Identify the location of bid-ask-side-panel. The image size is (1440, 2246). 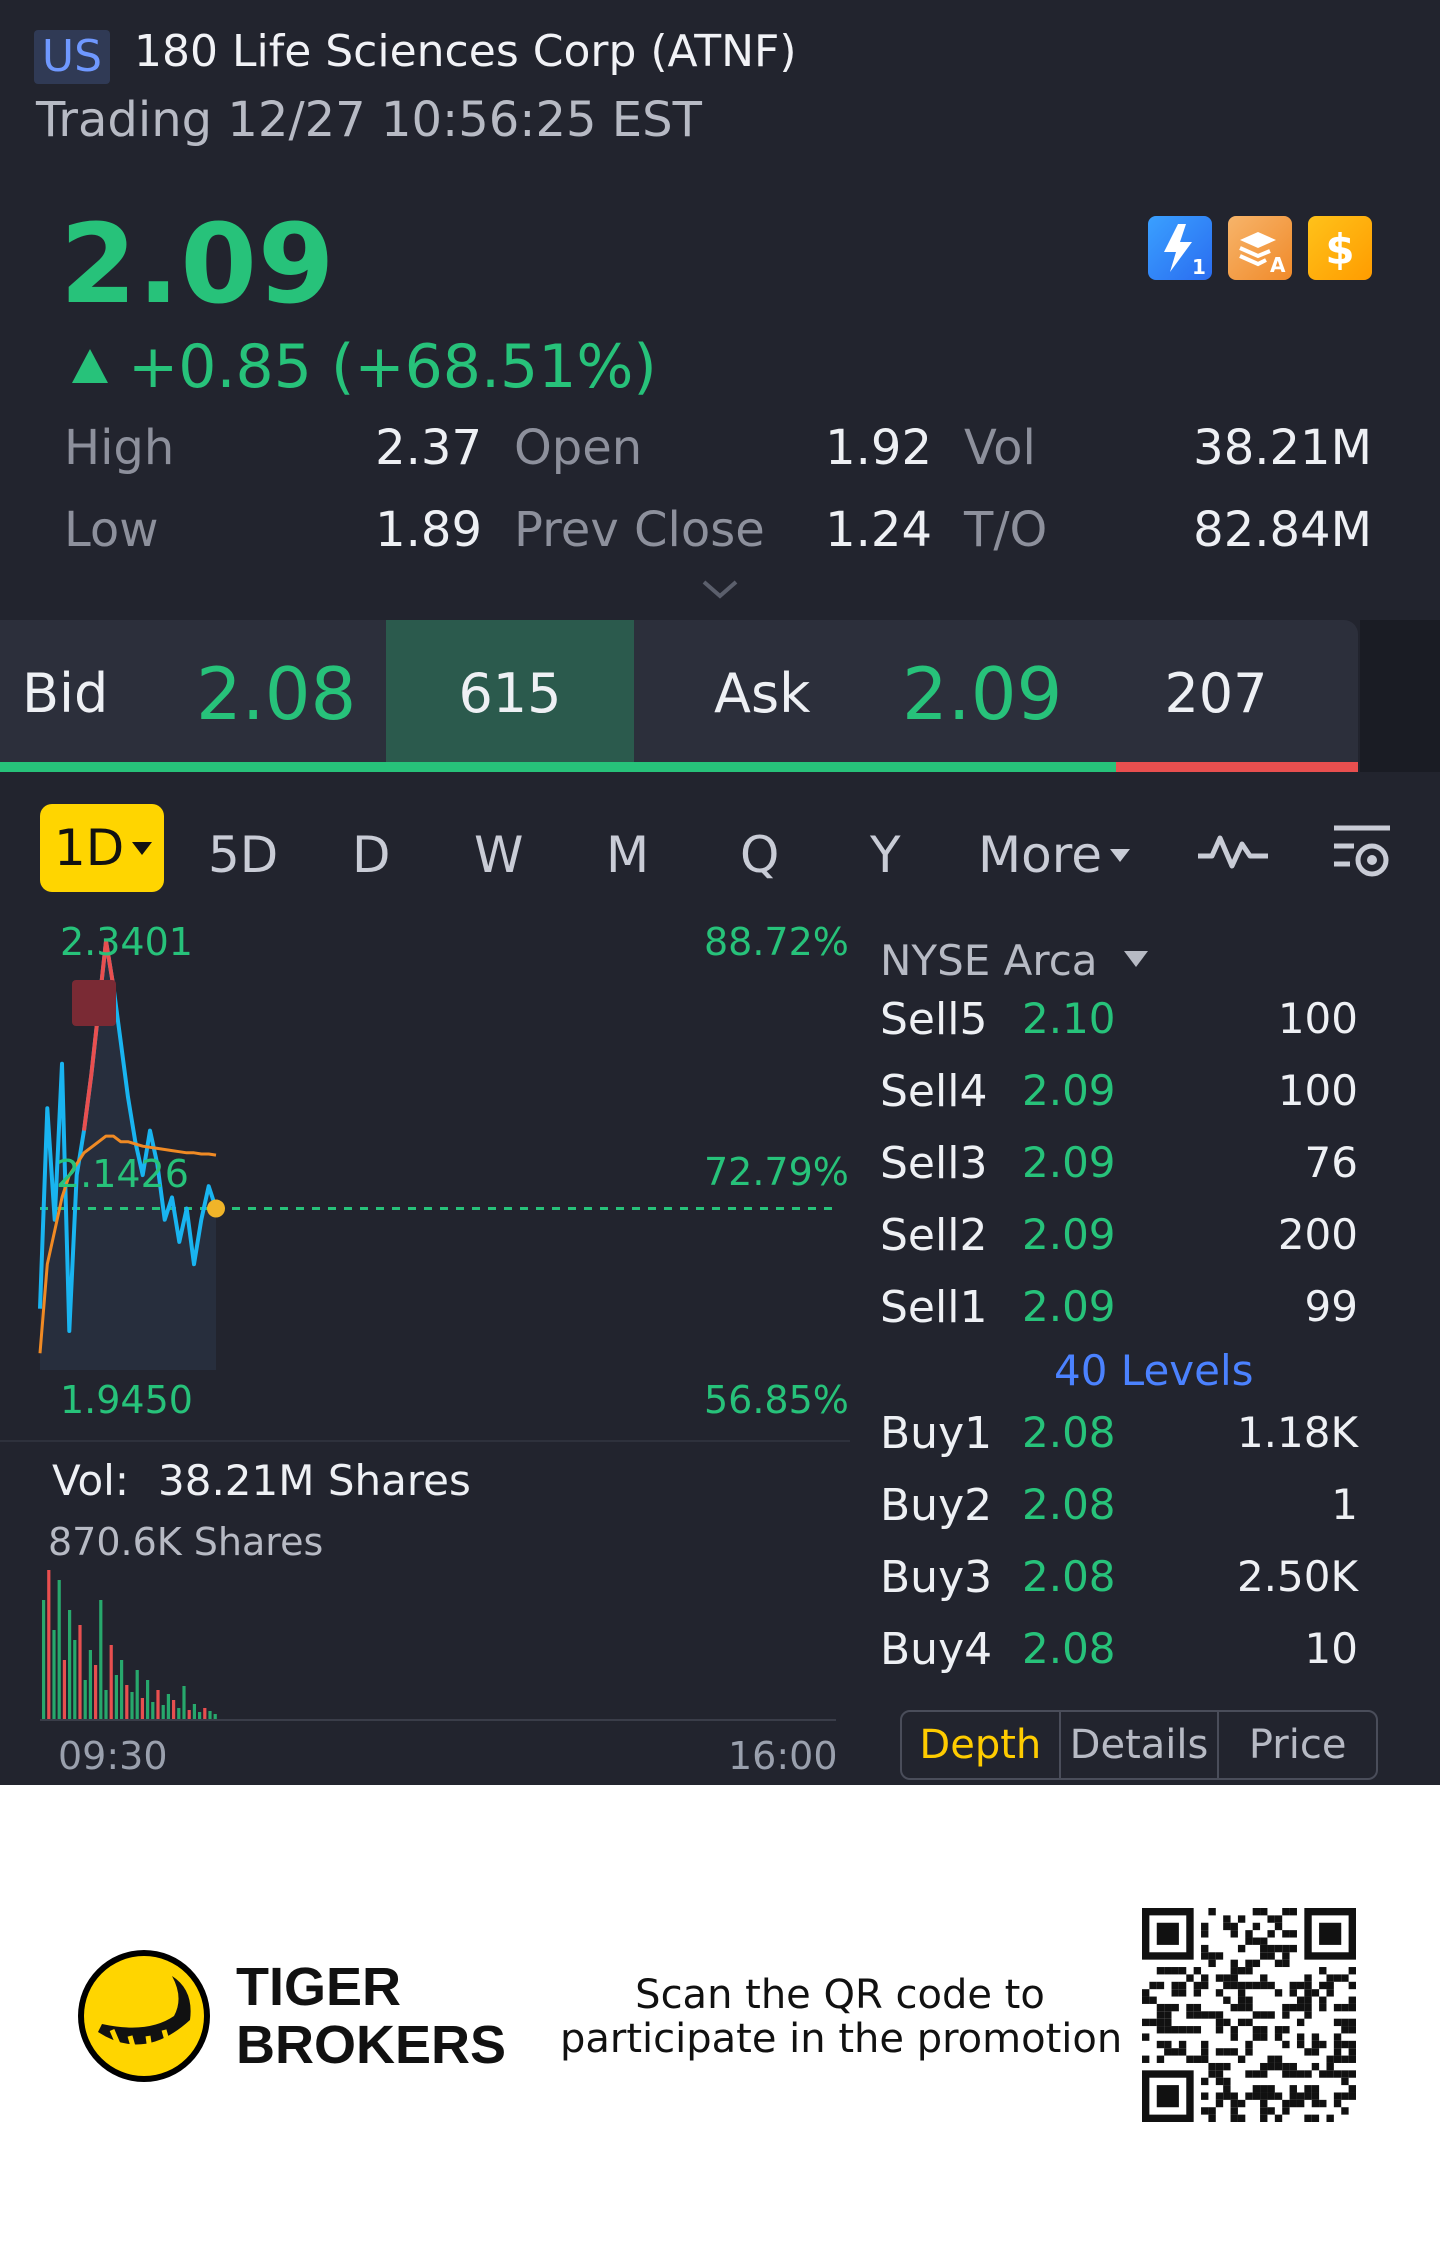
(1400, 696).